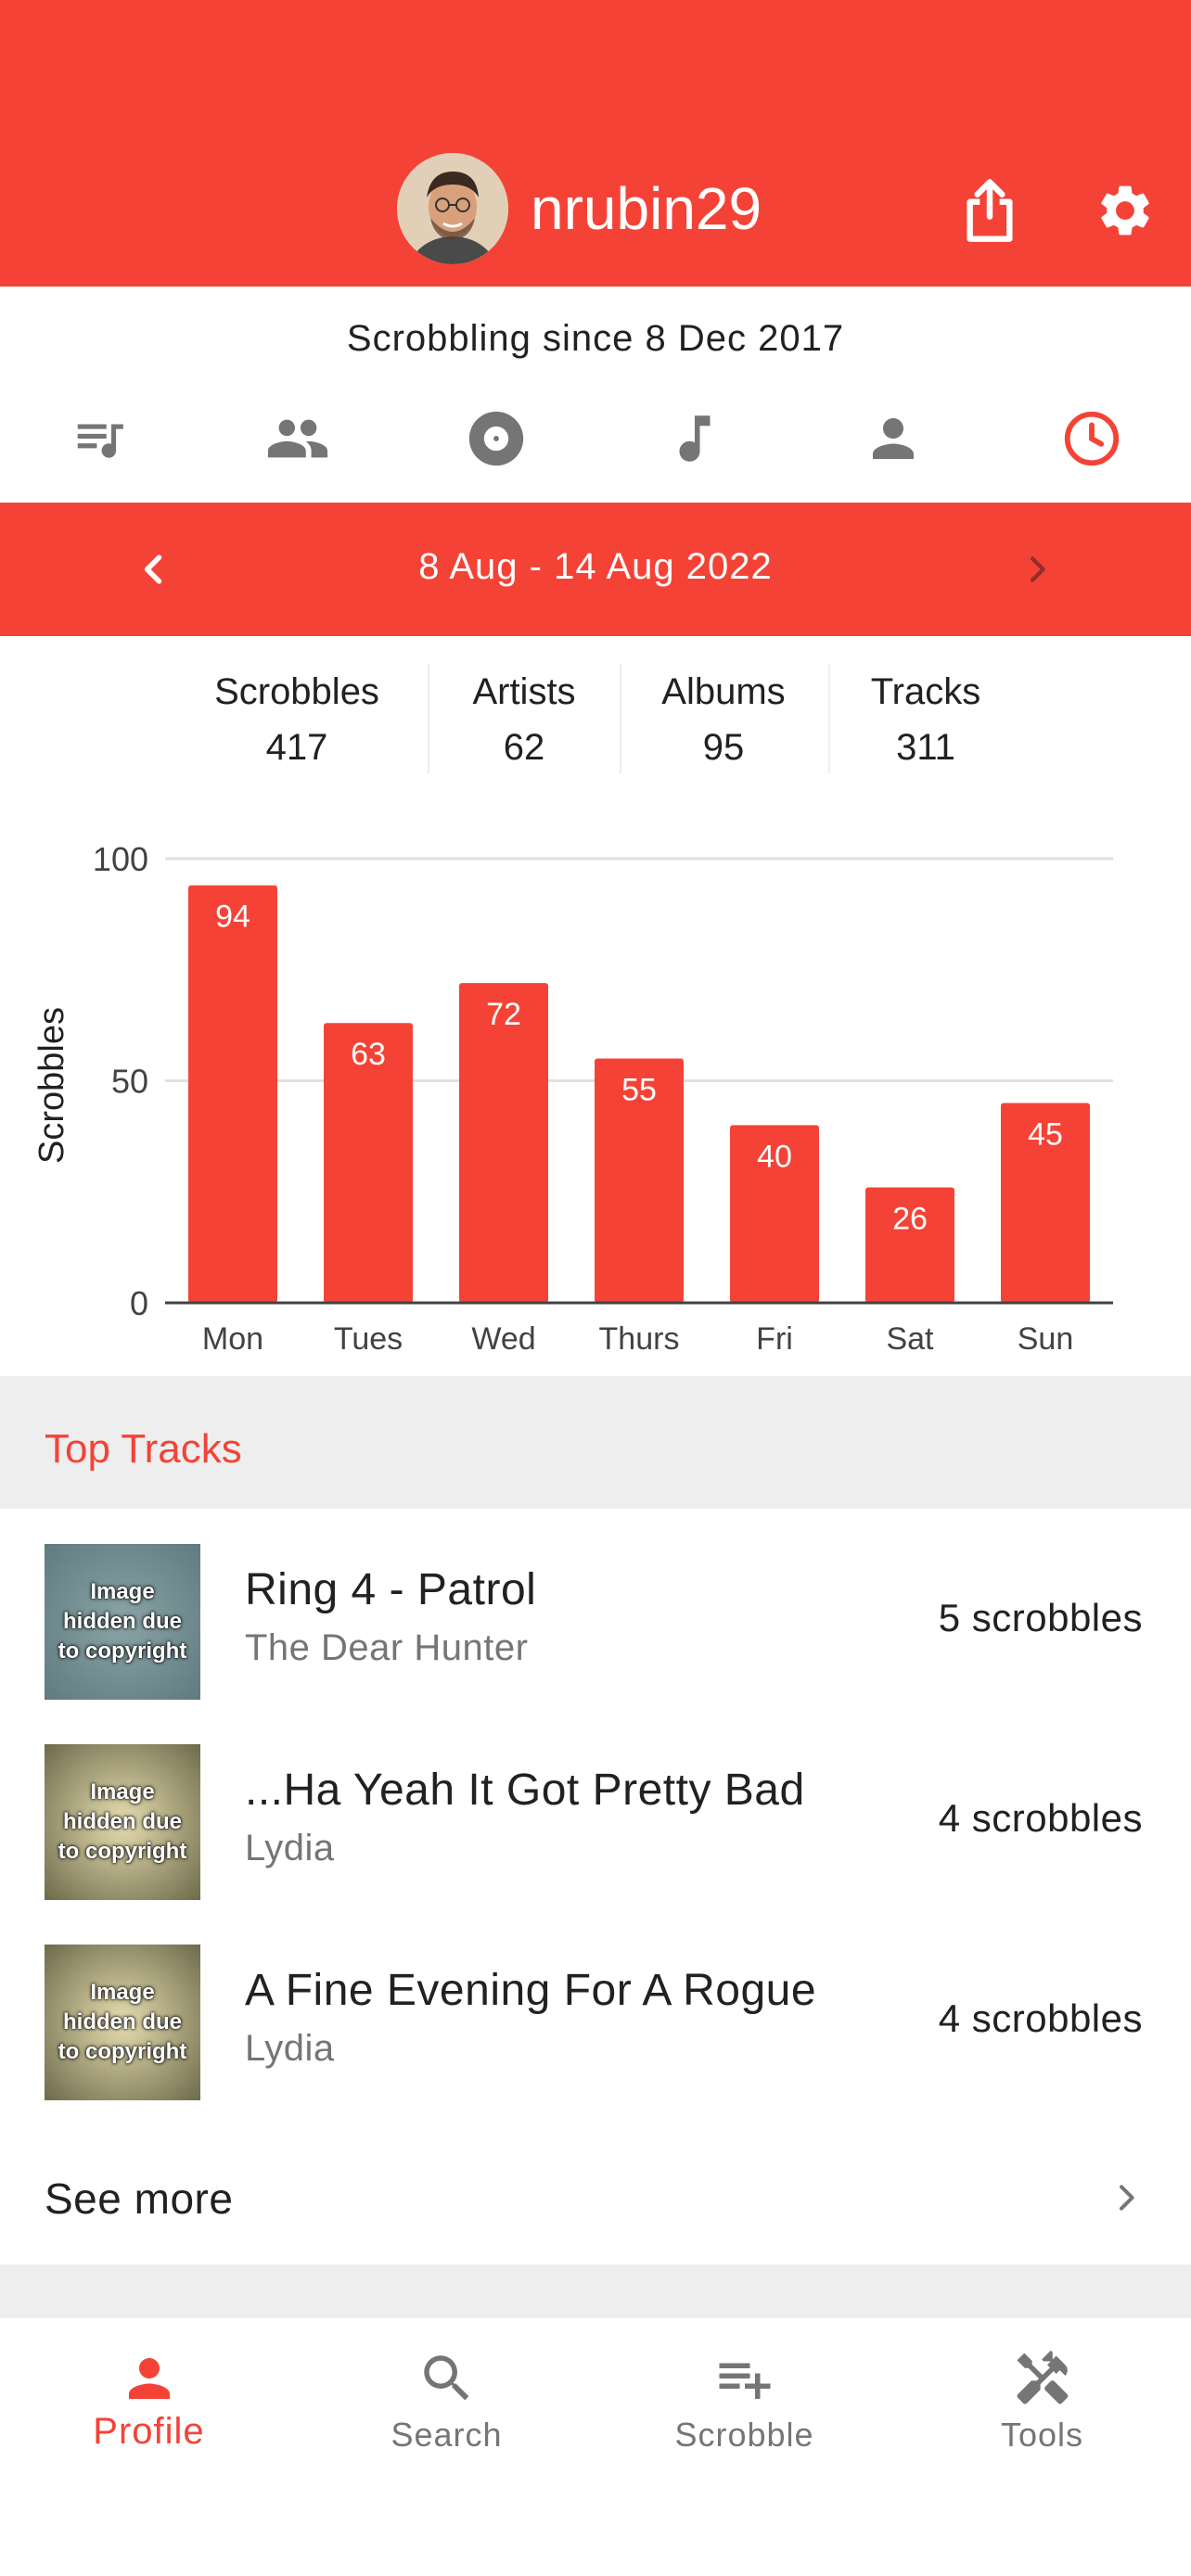 Image resolution: width=1191 pixels, height=2576 pixels. Describe the element at coordinates (910, 1339) in the screenshot. I see `x-tick-label: Sat` at that location.